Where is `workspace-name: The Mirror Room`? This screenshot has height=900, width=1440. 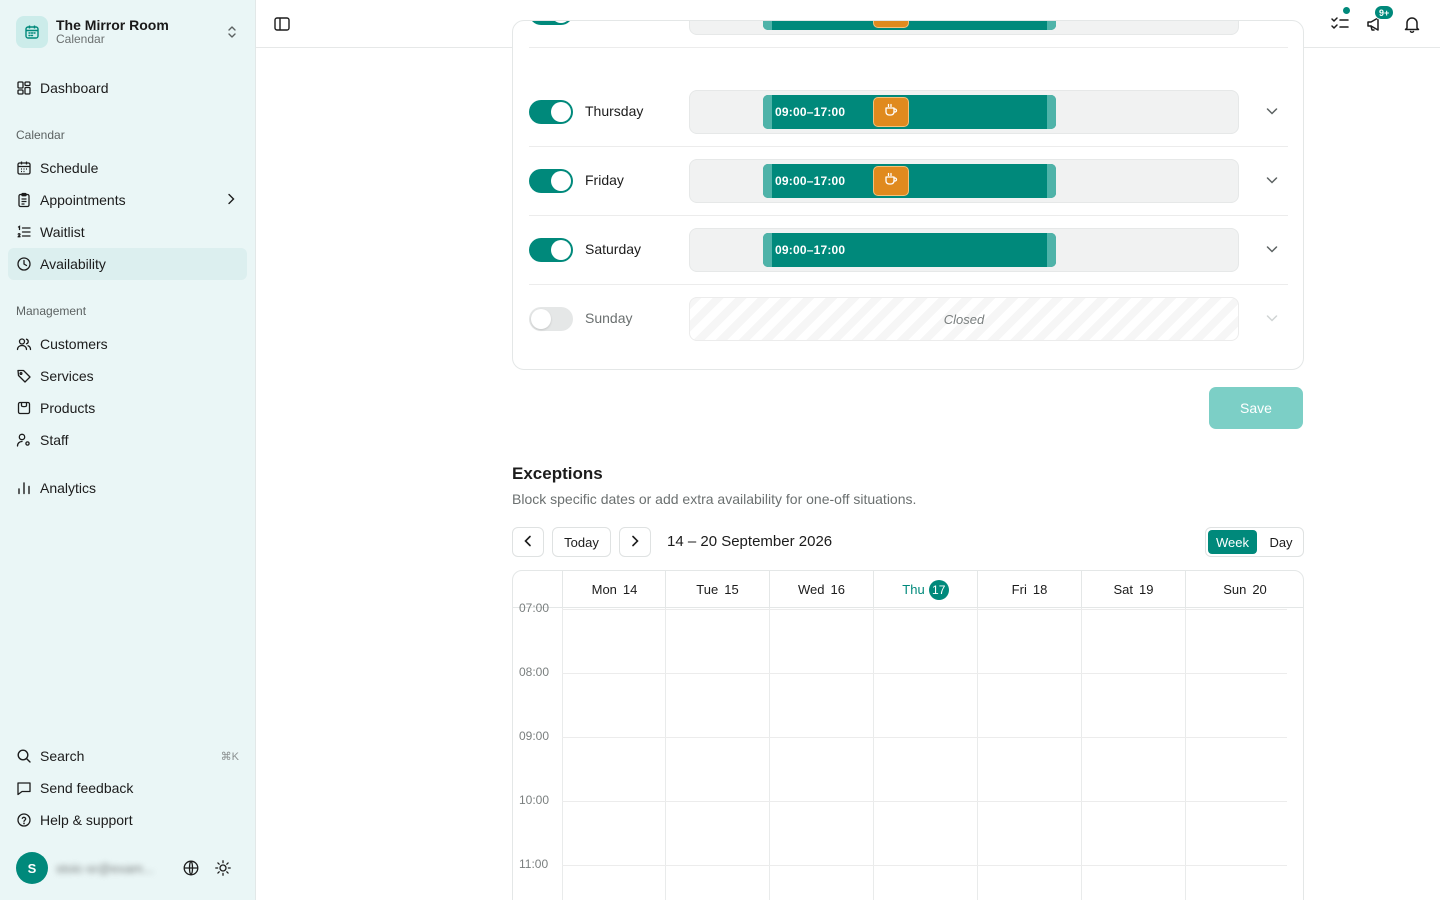
workspace-name: The Mirror Room is located at coordinates (112, 25).